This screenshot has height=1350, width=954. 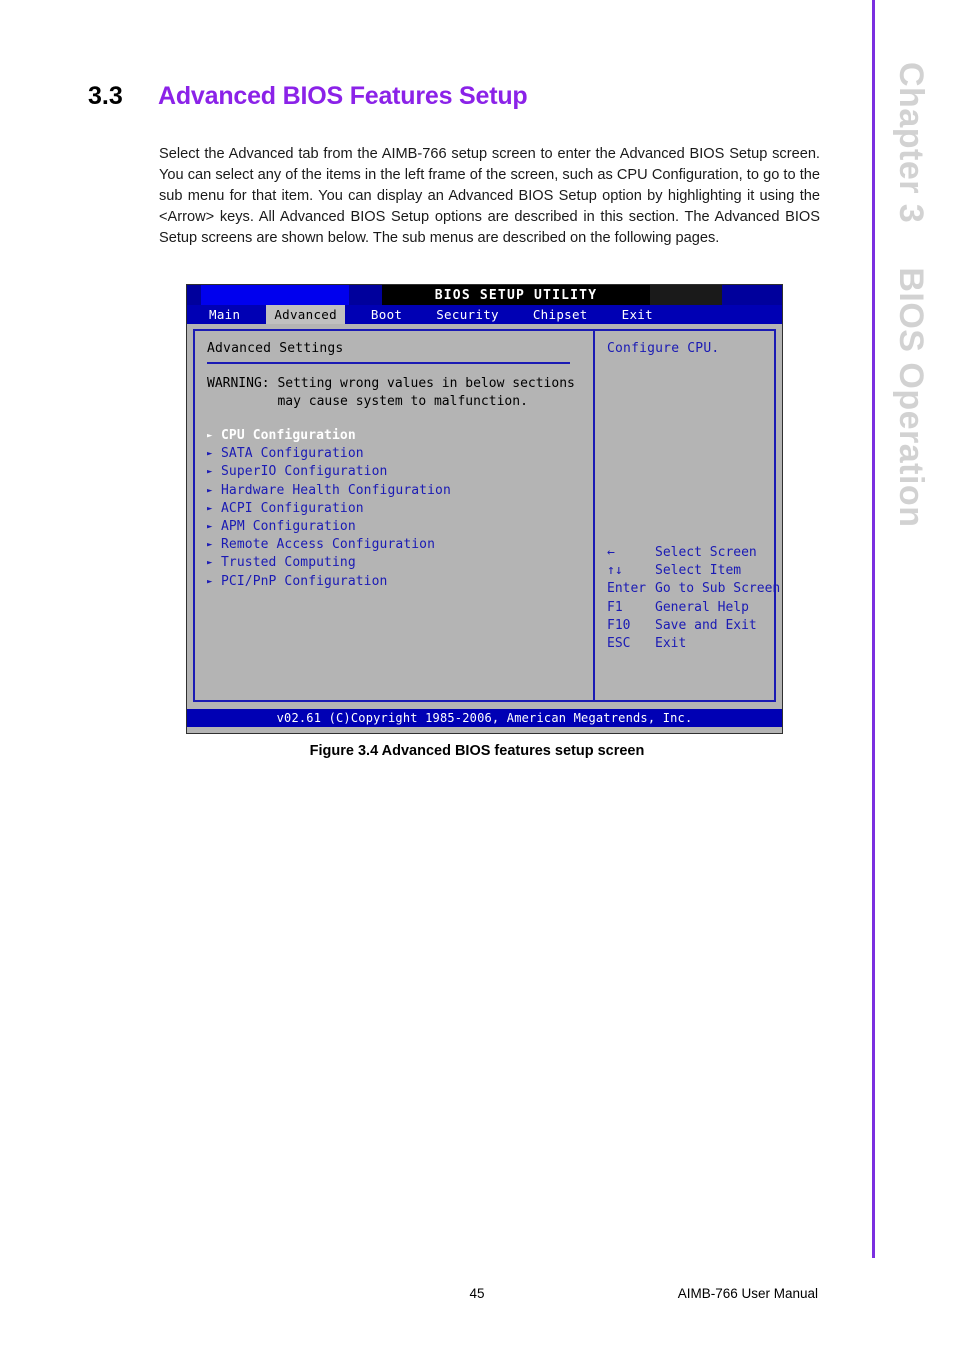 I want to click on key-legend-desc: General Help, so click(x=702, y=607).